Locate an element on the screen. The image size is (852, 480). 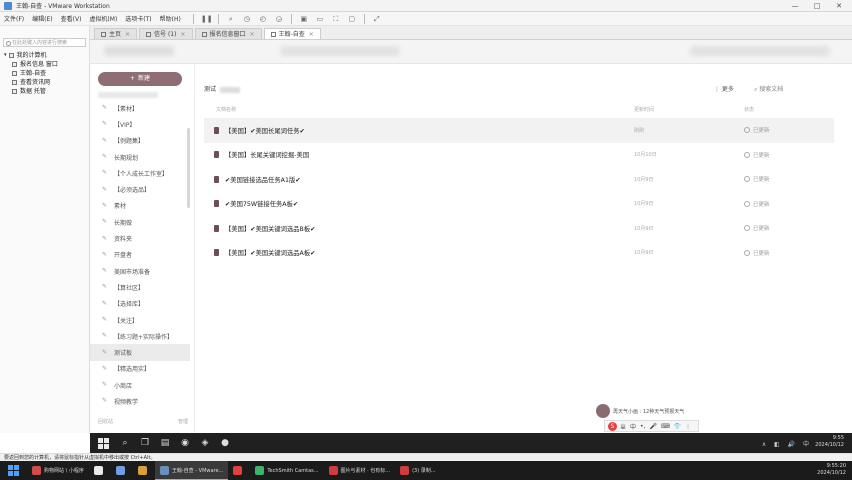
tab-home: 主页 × is located at coordinates (116, 34).